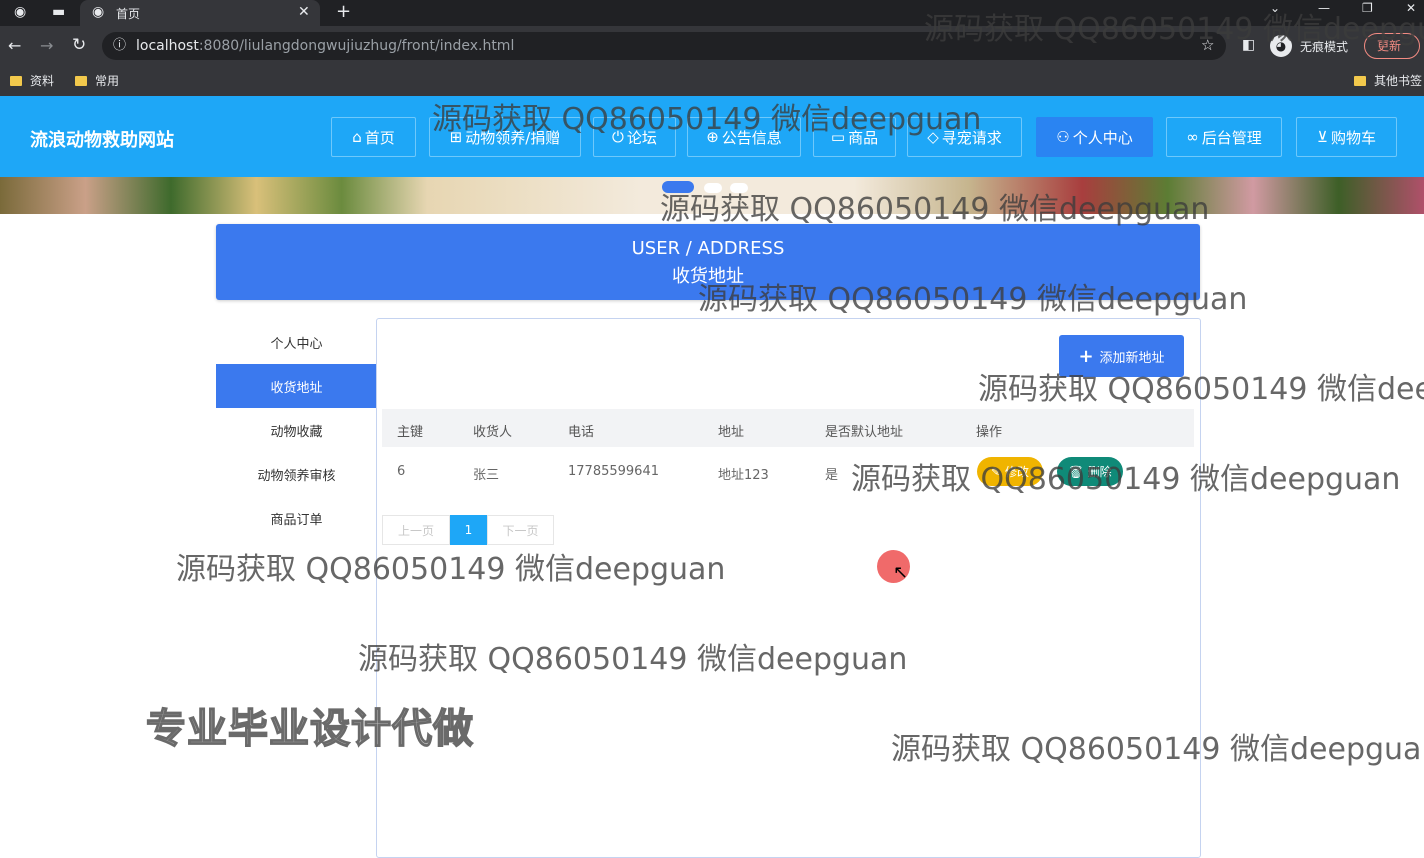 The width and height of the screenshot is (1424, 858). I want to click on new-tab-icon: +, so click(343, 12).